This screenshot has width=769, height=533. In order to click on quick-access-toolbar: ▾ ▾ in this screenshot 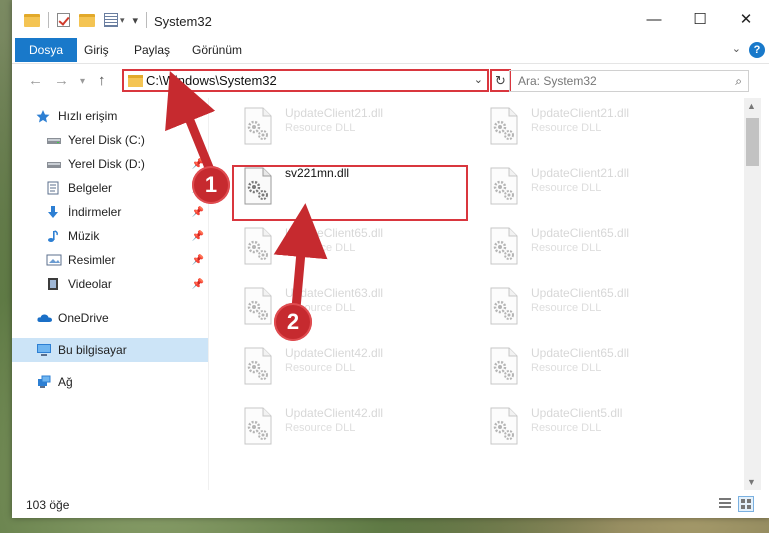, I will do `click(86, 20)`.